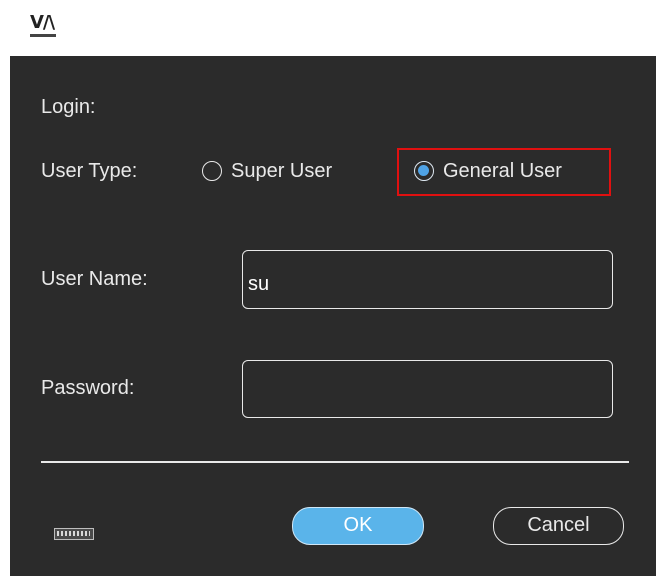  I want to click on general-user-label: General User, so click(502, 171).